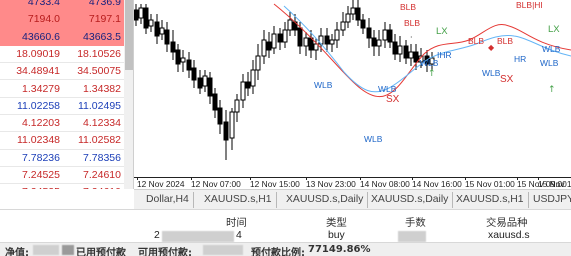 This screenshot has height=256, width=571. I want to click on ask-price: 11.02582, so click(99, 140).